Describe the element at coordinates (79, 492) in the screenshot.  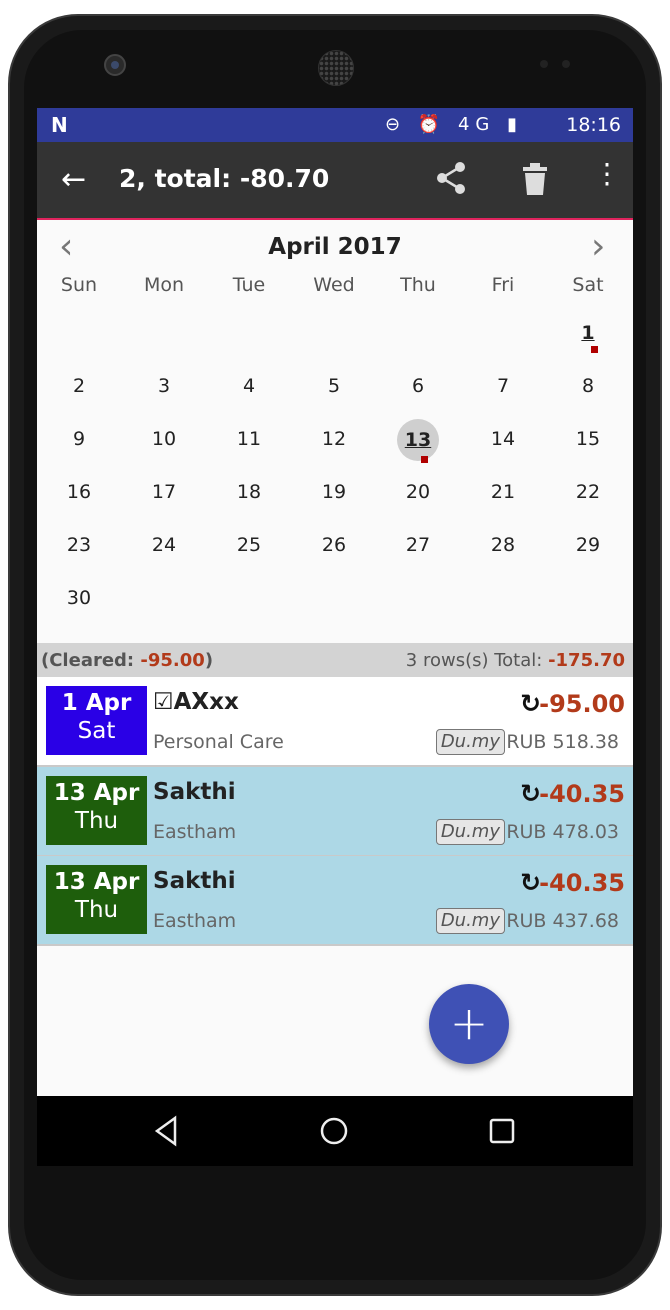
I see `calendar-day: 16` at that location.